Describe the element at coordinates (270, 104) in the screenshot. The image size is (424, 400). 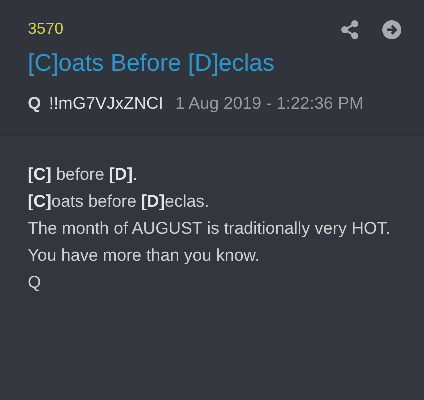
I see `post-timestamp: 1 Aug 2019 - 1:22:36 PM` at that location.